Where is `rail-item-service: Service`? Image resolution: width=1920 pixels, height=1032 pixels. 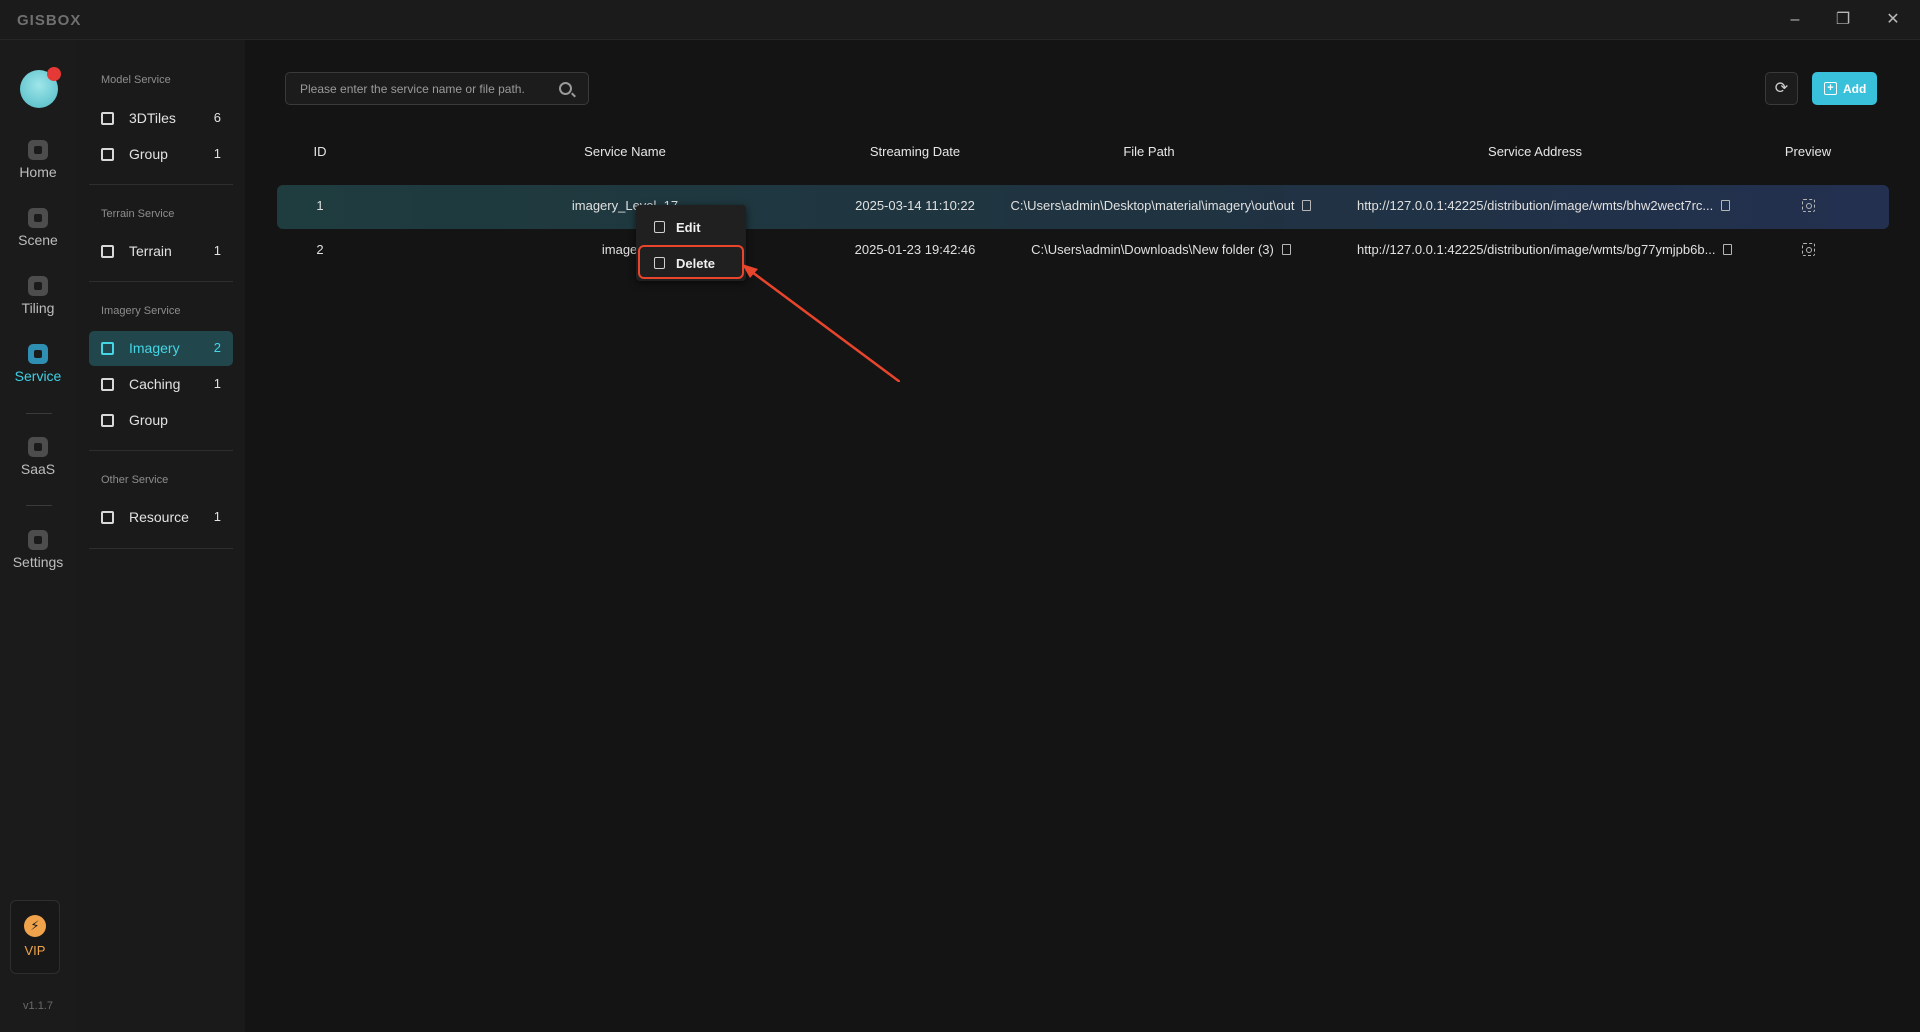 rail-item-service: Service is located at coordinates (38, 364).